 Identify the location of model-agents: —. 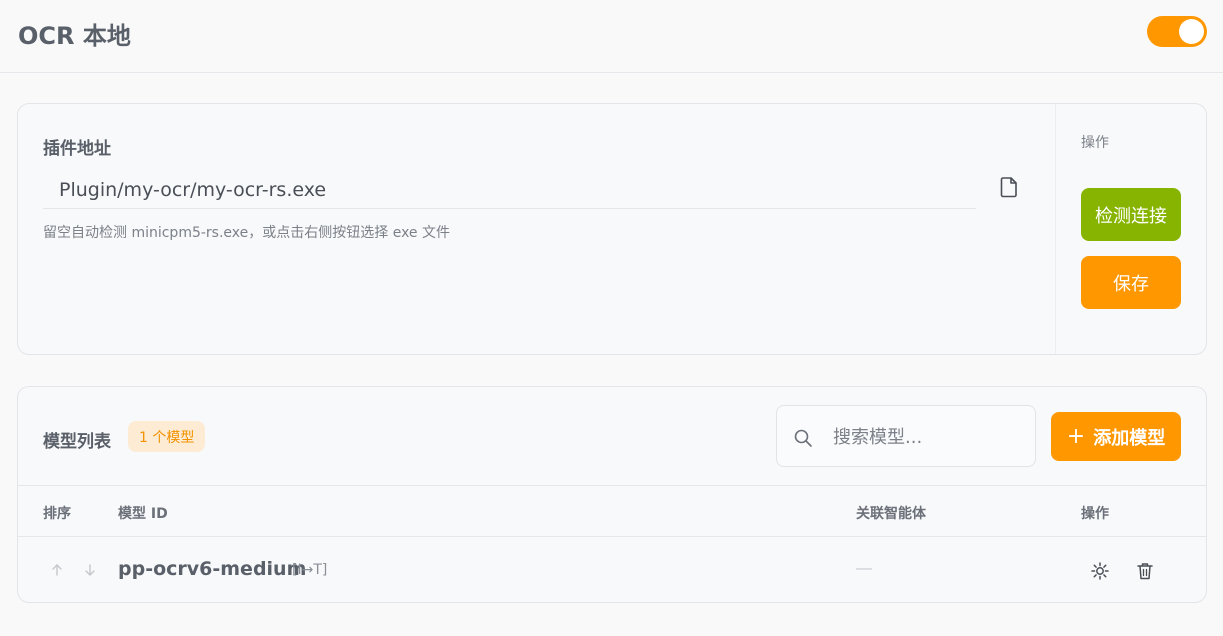
(864, 568).